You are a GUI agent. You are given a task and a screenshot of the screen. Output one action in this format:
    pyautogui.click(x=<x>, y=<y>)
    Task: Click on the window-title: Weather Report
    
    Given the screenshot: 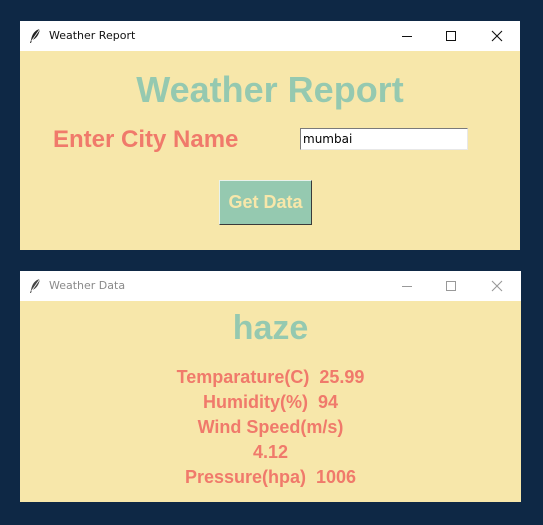 What is the action you would take?
    pyautogui.click(x=92, y=35)
    